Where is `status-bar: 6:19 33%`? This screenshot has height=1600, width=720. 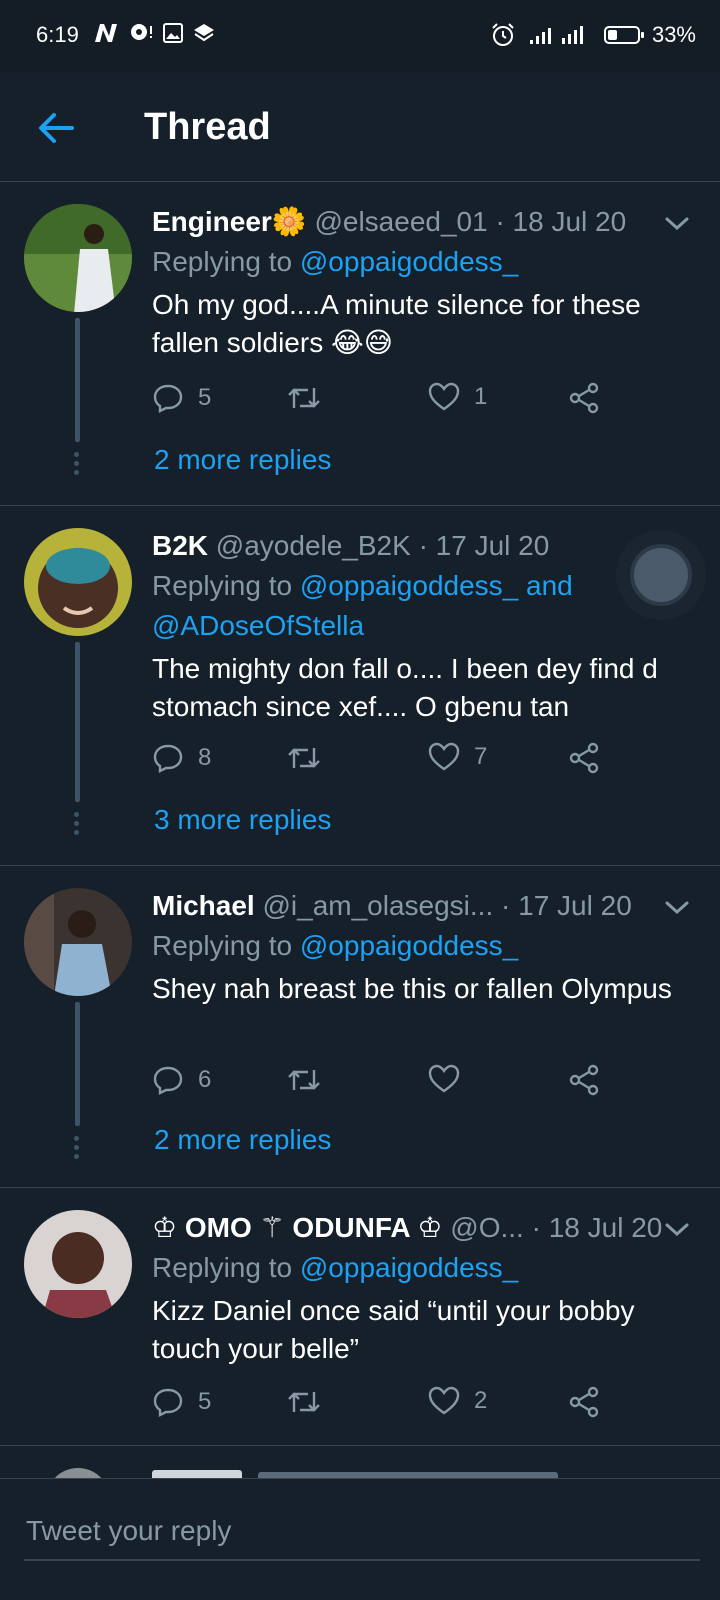 status-bar: 6:19 33% is located at coordinates (360, 36).